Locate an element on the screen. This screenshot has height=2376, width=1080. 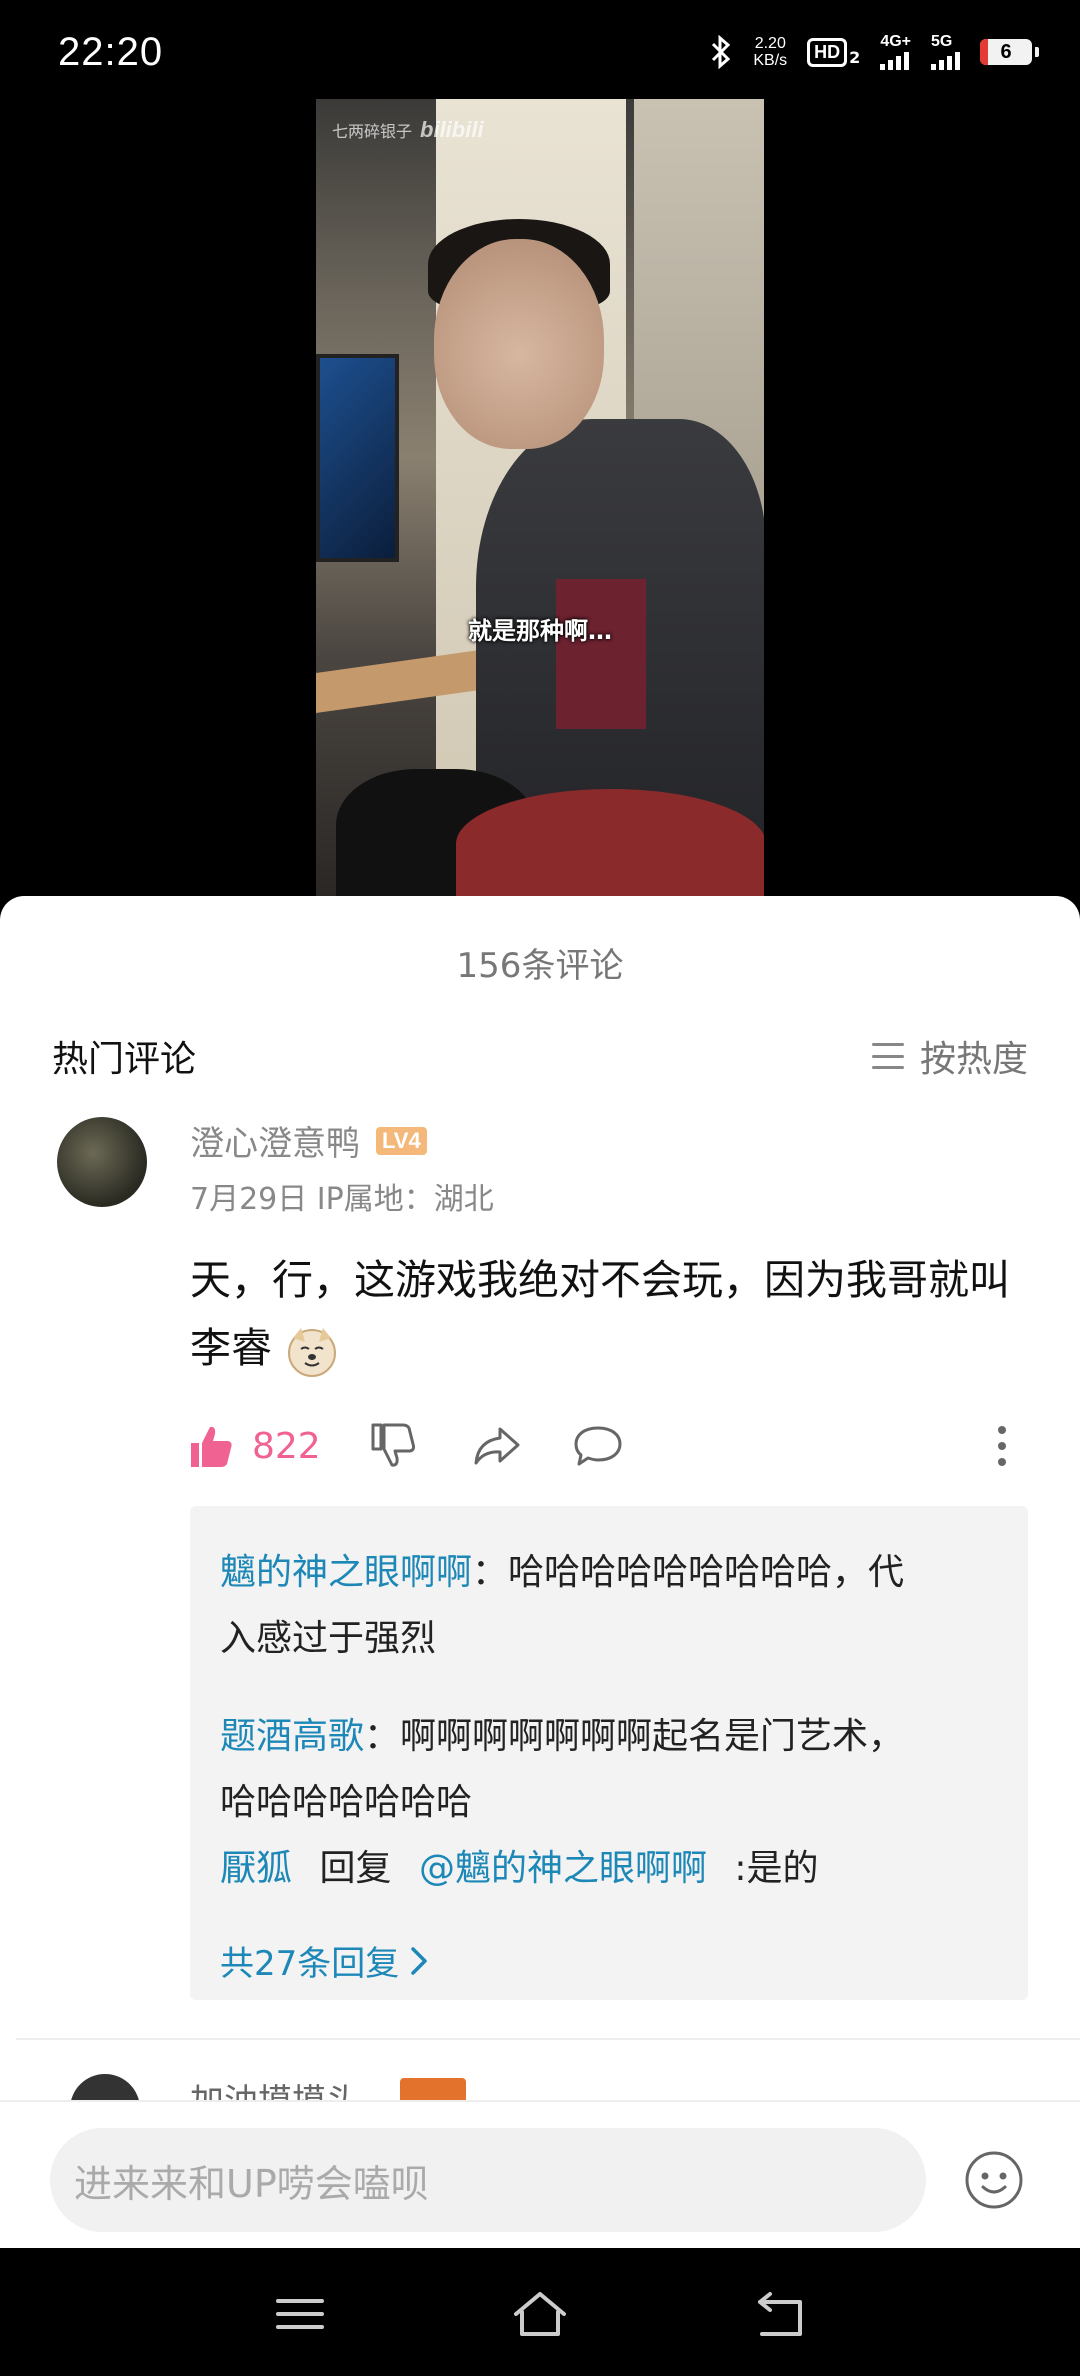
like-count: 822 is located at coordinates (286, 1446).